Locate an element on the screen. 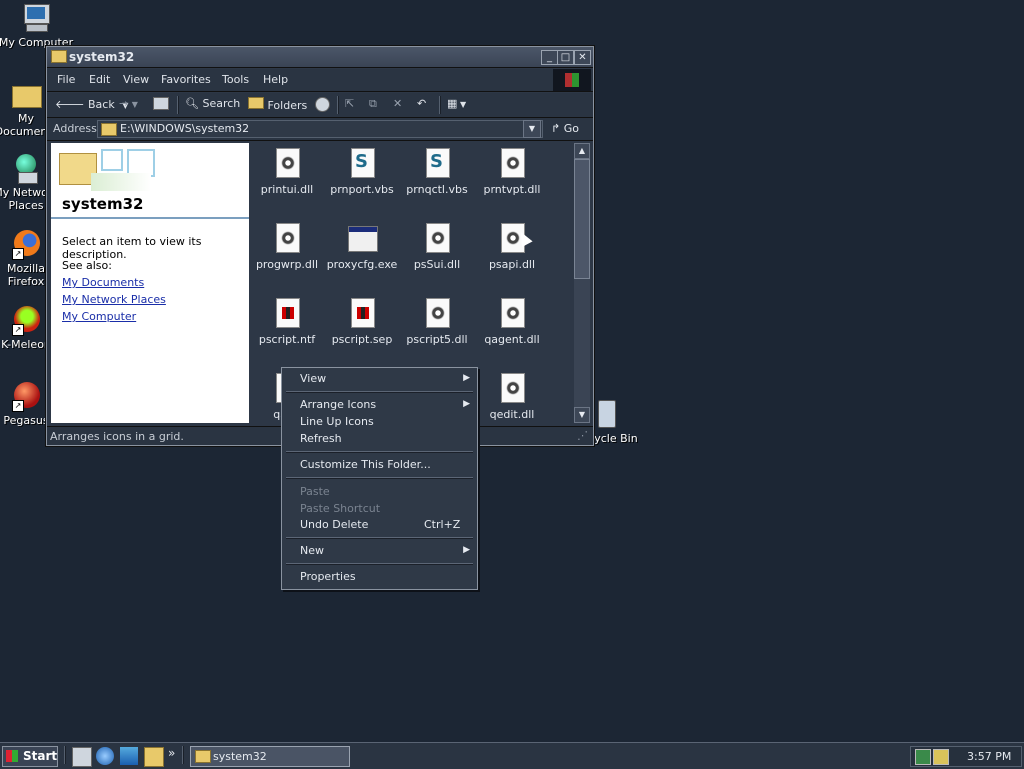  menu-edit: Edit is located at coordinates (99, 79).